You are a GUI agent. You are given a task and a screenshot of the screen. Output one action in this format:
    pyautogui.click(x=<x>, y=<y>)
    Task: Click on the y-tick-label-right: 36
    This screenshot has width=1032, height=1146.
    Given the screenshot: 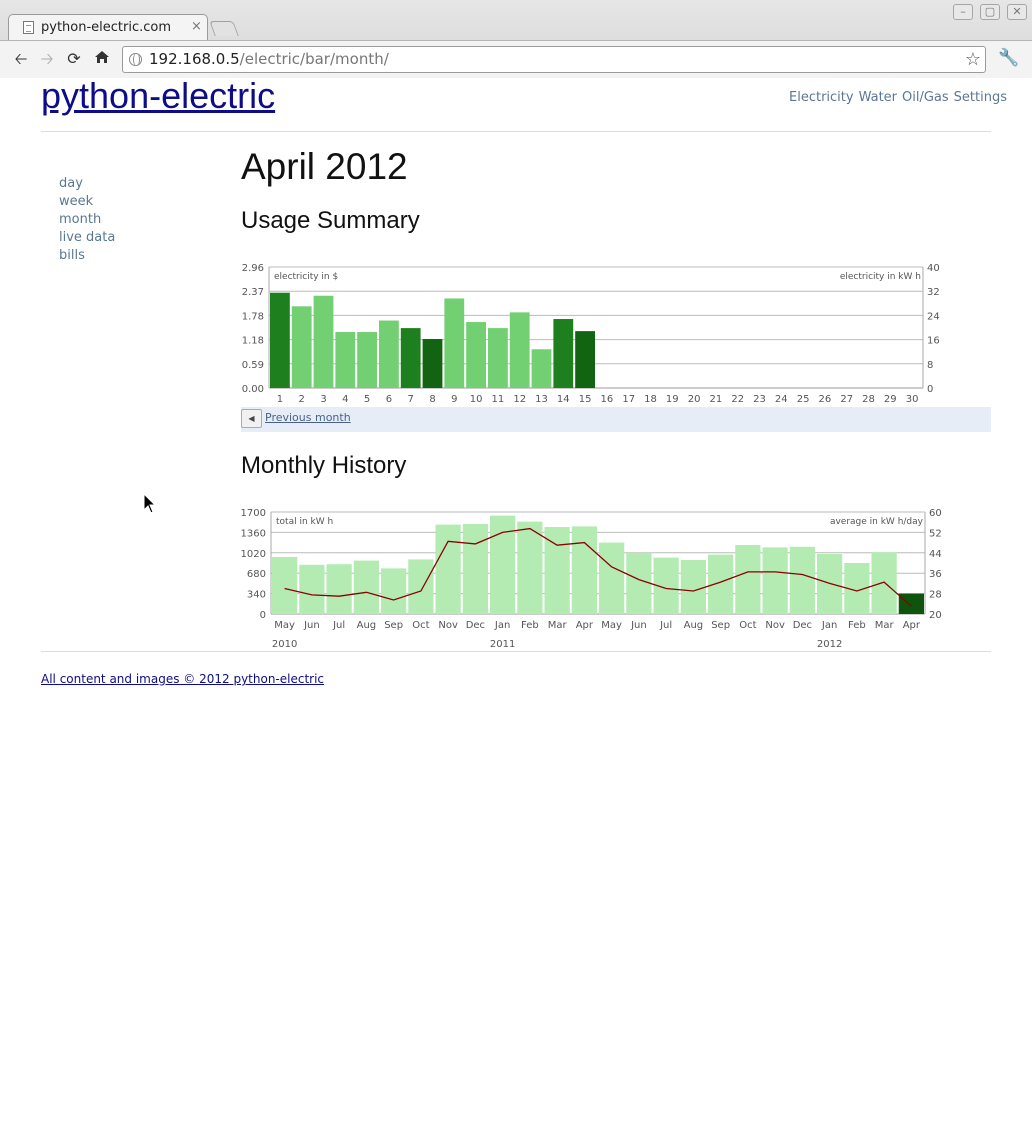 What is the action you would take?
    pyautogui.click(x=935, y=574)
    